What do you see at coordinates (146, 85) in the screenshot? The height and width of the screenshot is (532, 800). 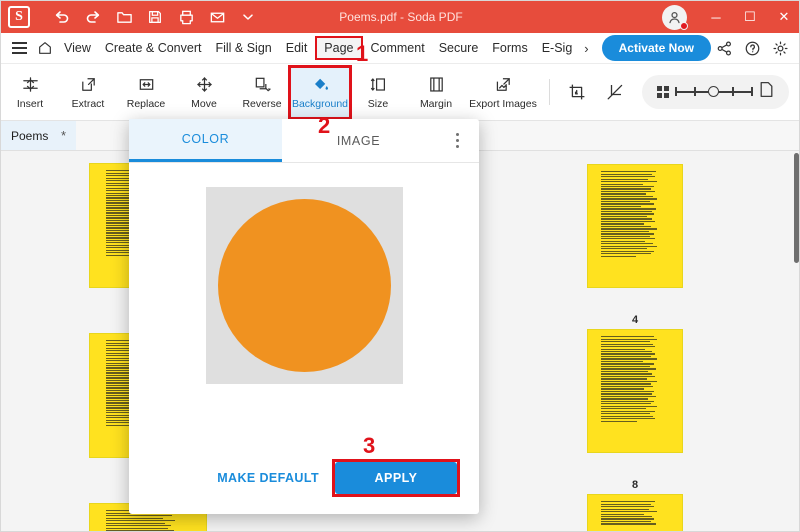 I see `replace-icon` at bounding box center [146, 85].